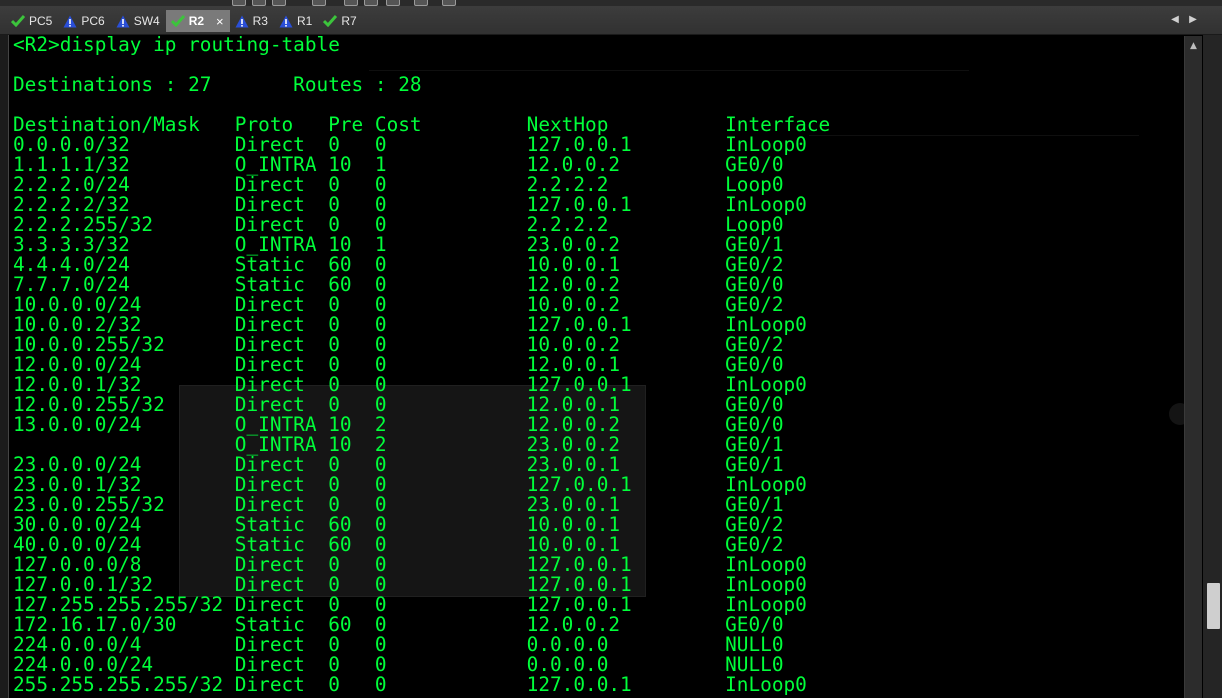  What do you see at coordinates (410, 564) in the screenshot?
I see `route-row: 127.0.0.0/8 Direct 0 0 127.0.0.1 InLoop0` at bounding box center [410, 564].